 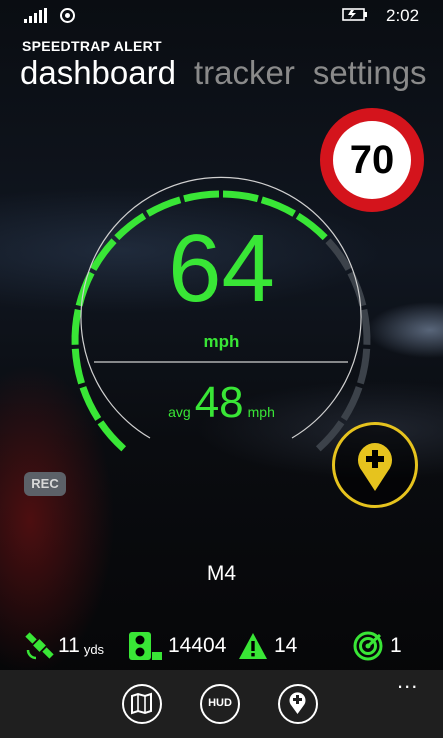 I want to click on radar-count: 1, so click(x=377, y=646).